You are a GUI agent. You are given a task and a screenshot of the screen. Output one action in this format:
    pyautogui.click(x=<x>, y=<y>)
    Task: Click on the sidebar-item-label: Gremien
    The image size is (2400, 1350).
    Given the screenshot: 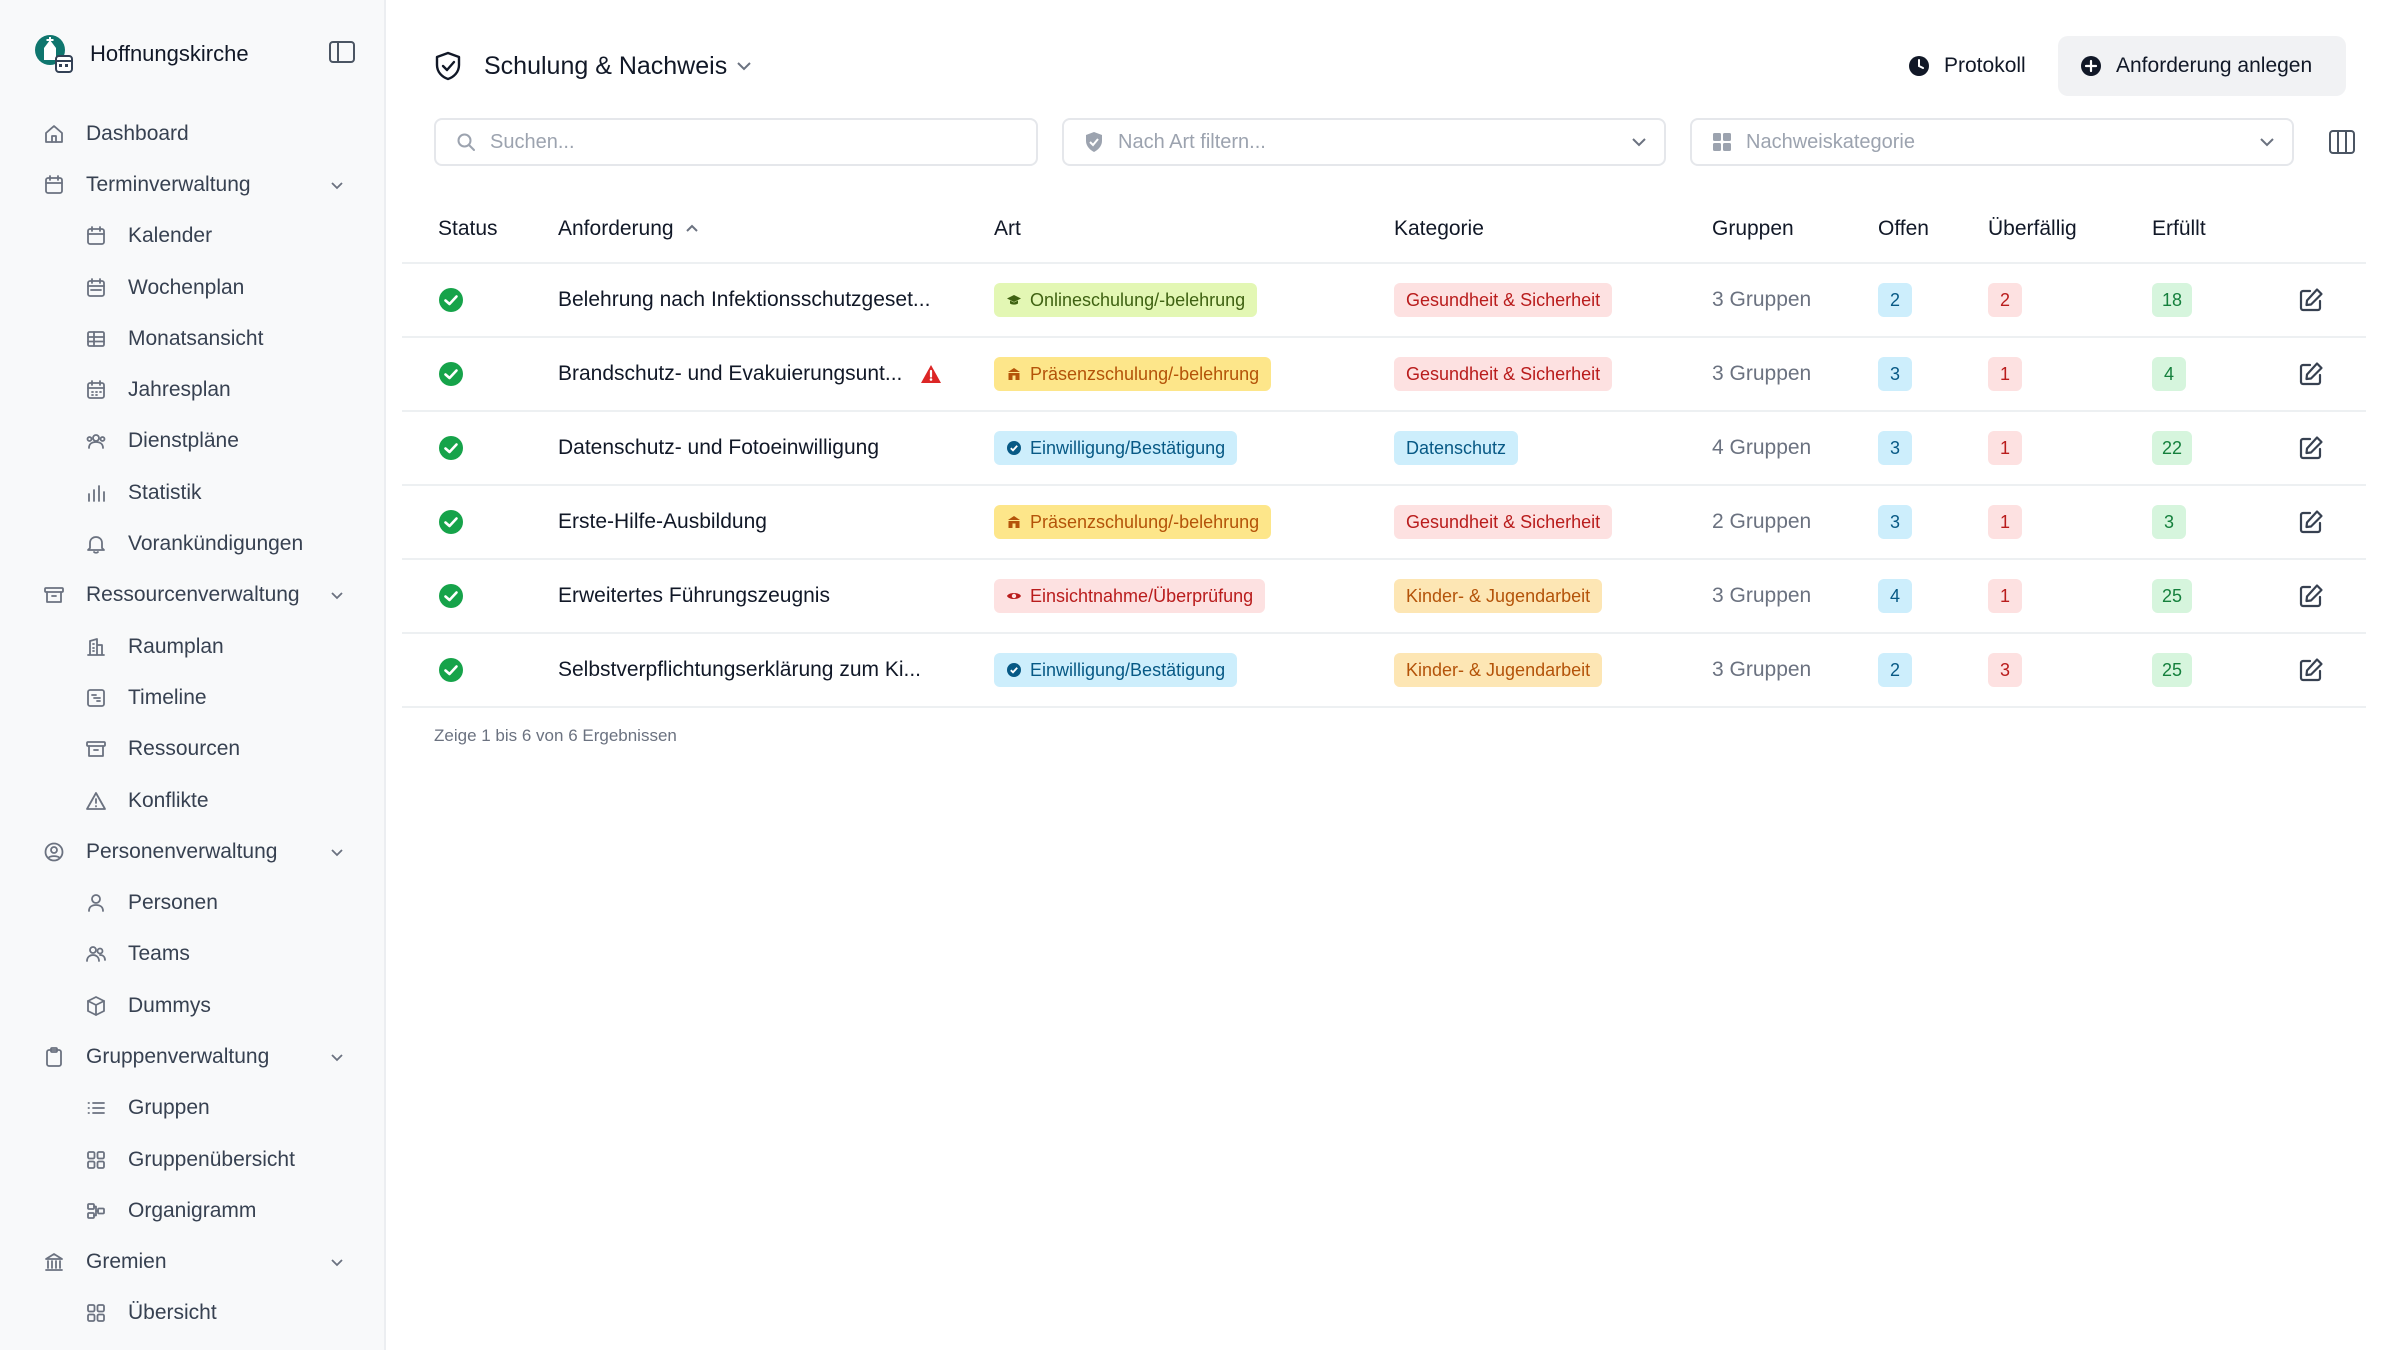 What is the action you would take?
    pyautogui.click(x=126, y=1262)
    